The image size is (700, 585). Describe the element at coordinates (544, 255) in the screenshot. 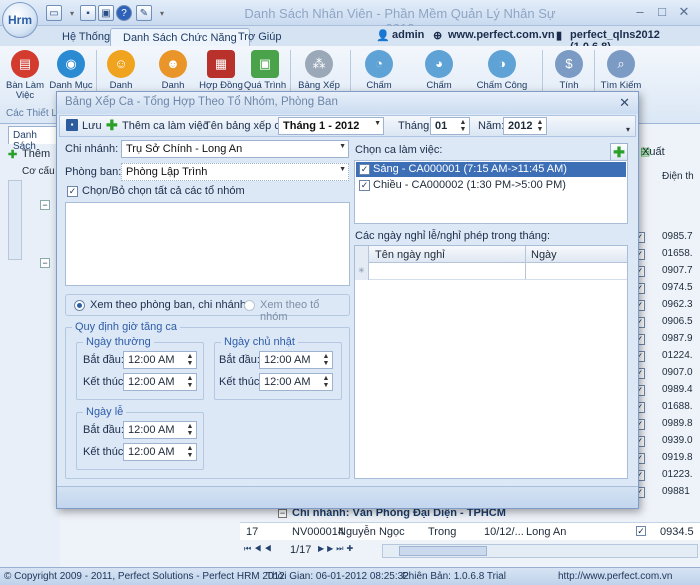

I see `col-holiday-date: Ngày` at that location.